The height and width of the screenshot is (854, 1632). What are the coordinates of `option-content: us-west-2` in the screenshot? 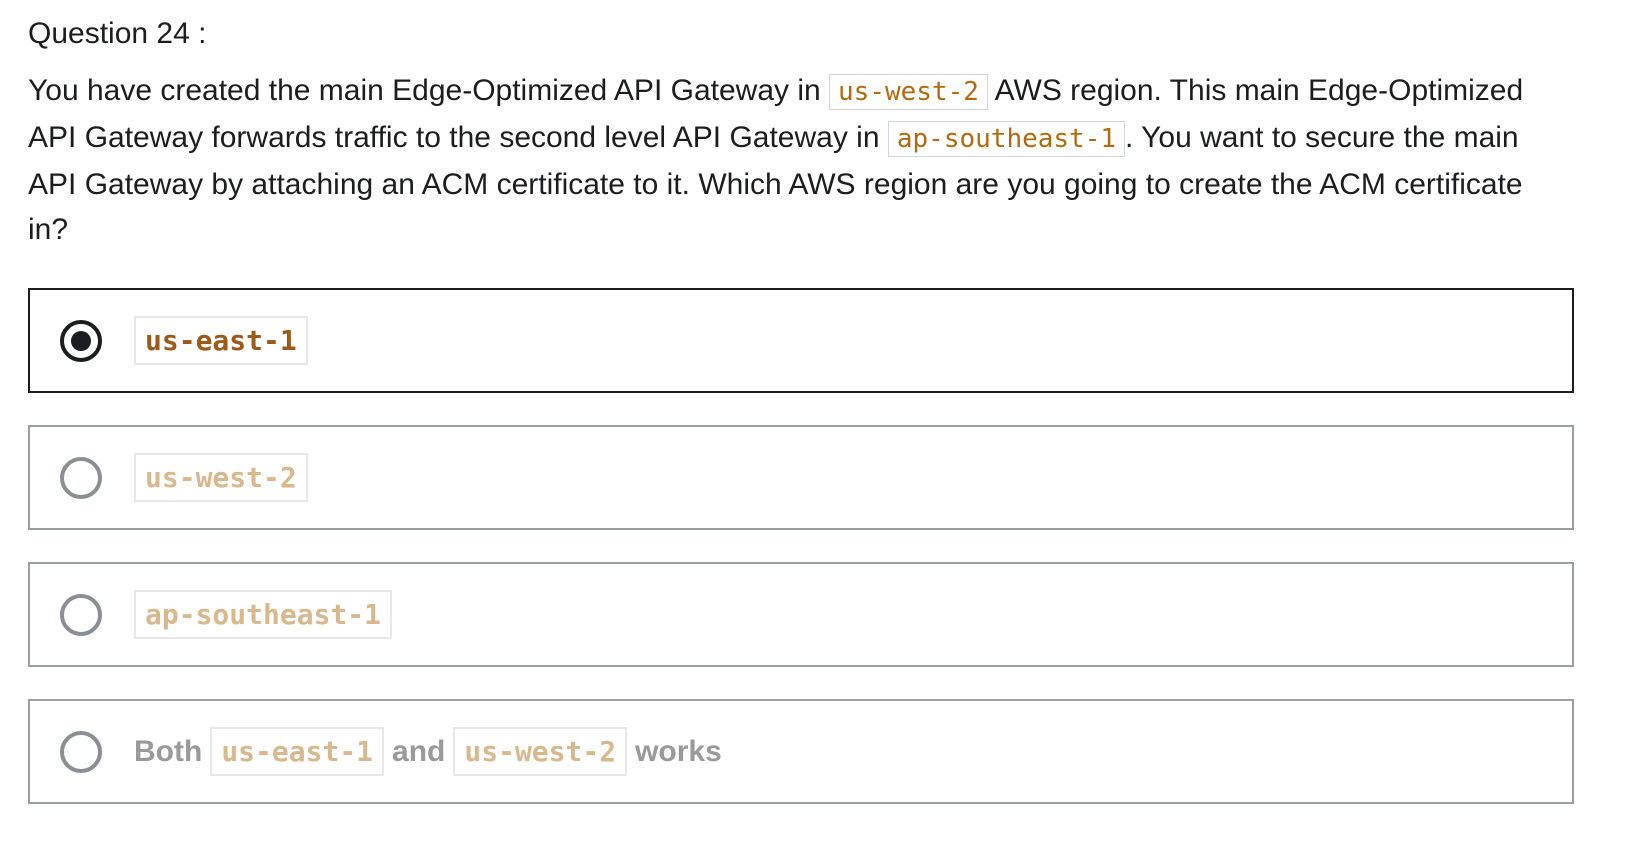 It's located at (221, 477).